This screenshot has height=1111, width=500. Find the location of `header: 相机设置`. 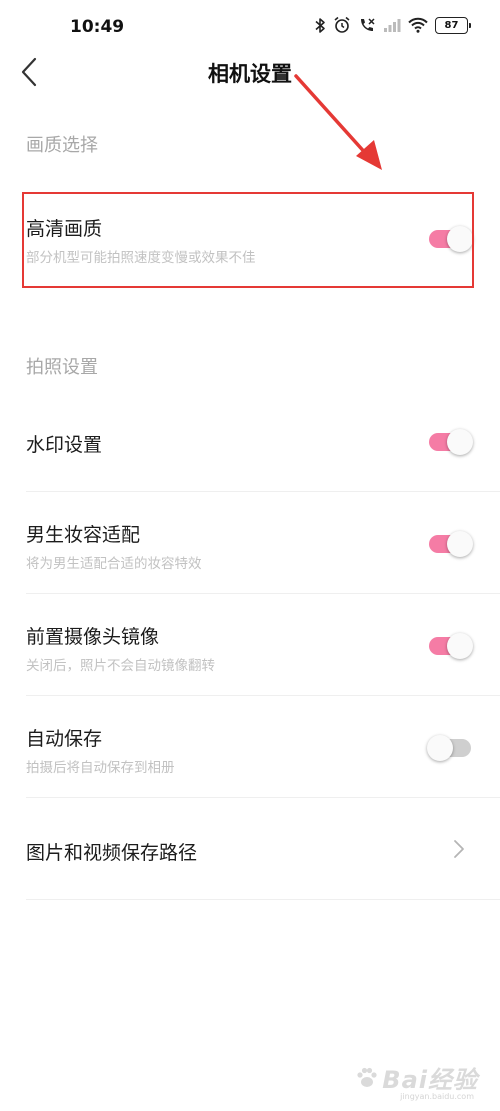

header: 相机设置 is located at coordinates (250, 72).